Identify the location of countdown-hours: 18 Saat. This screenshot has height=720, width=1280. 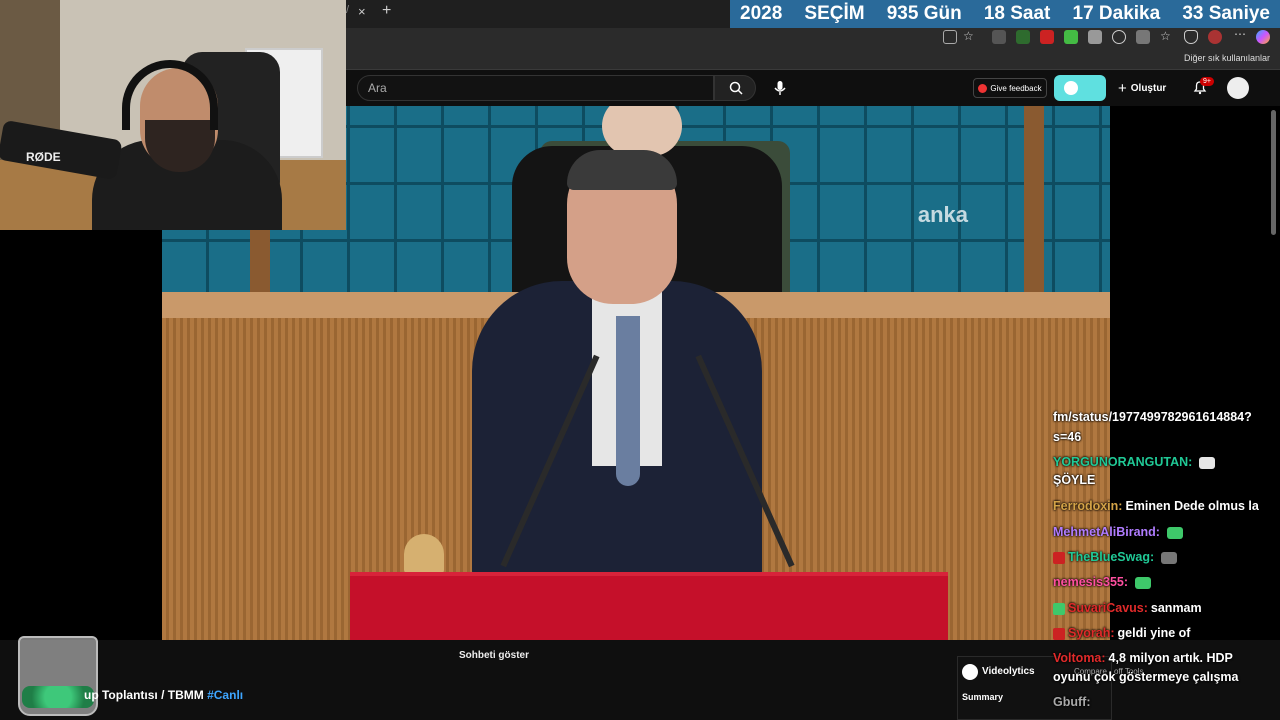
(1017, 13).